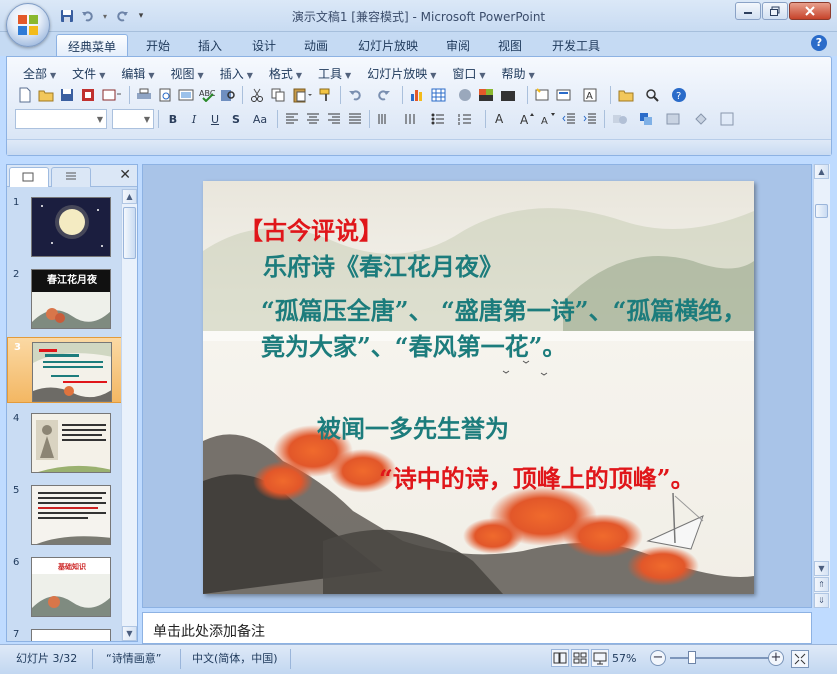  I want to click on tab-animation: 动画, so click(316, 45).